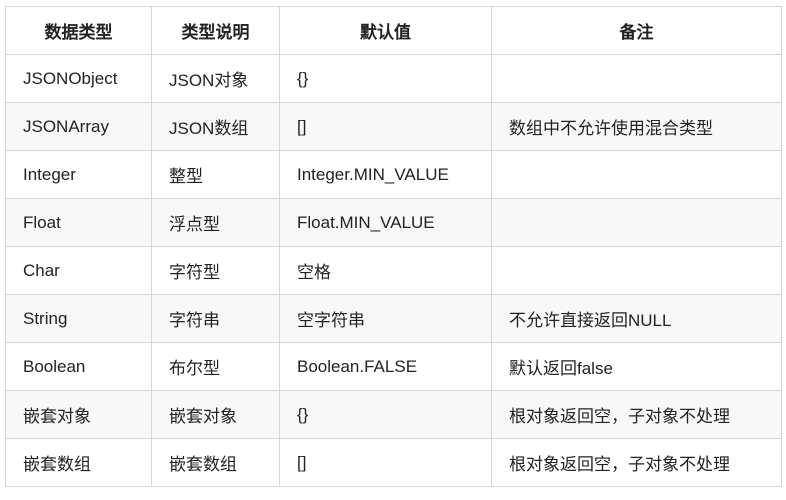  Describe the element at coordinates (215, 30) in the screenshot. I see `header-type-description: 类型说明` at that location.